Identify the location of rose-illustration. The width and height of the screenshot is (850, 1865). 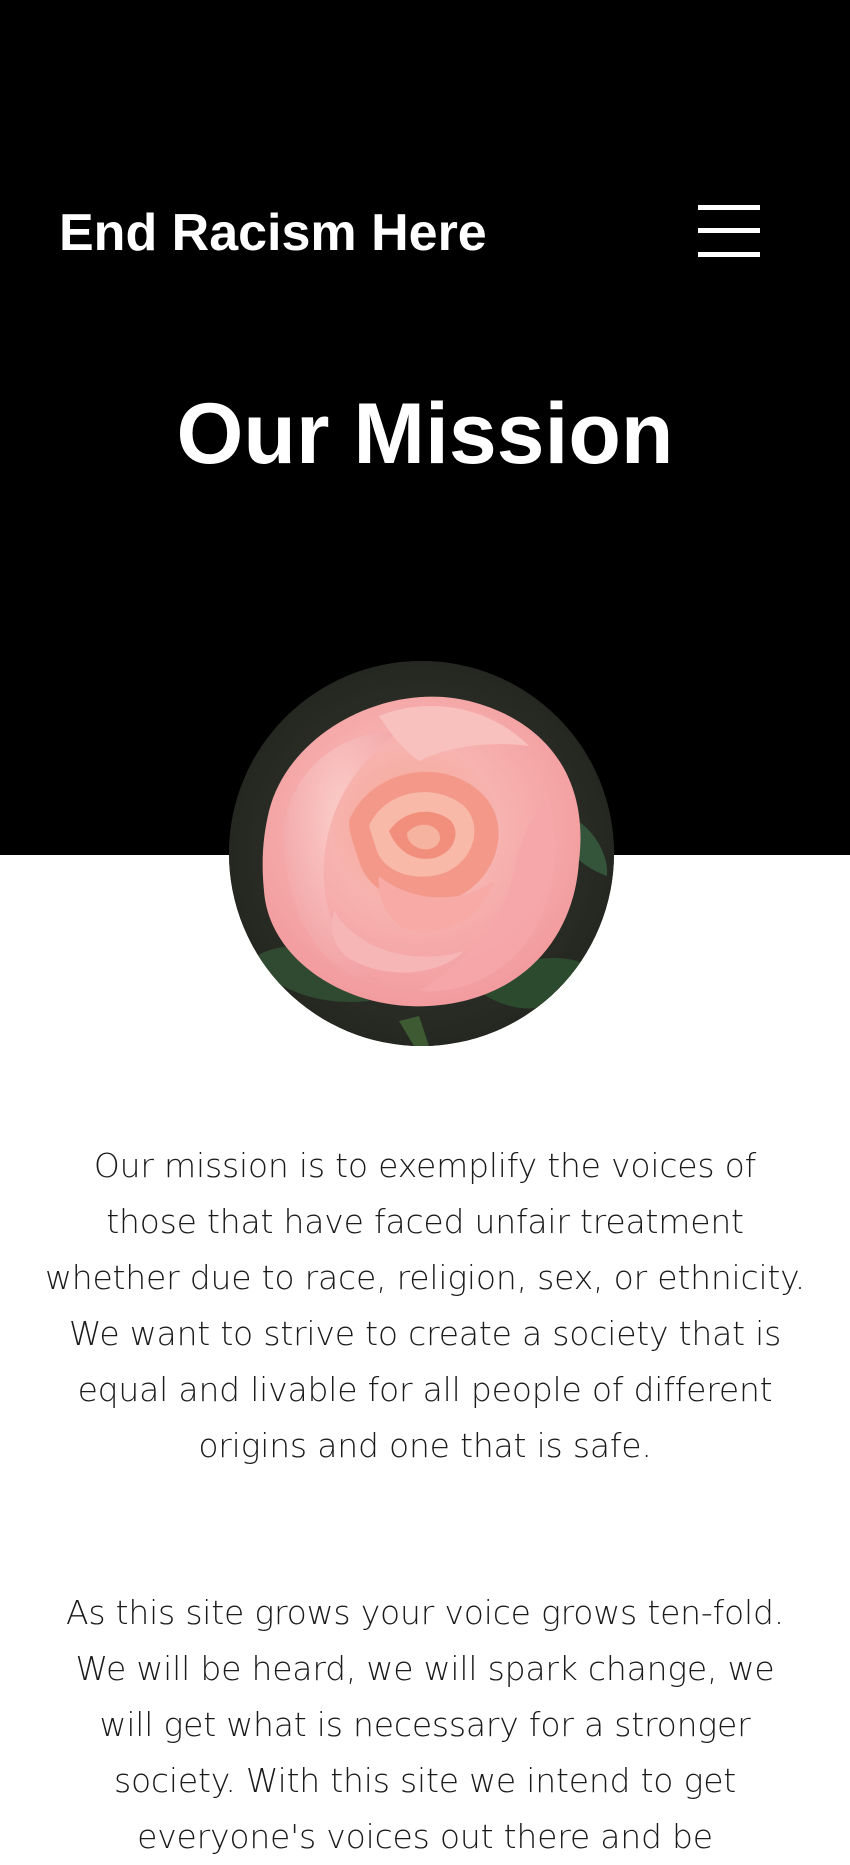
(421, 853).